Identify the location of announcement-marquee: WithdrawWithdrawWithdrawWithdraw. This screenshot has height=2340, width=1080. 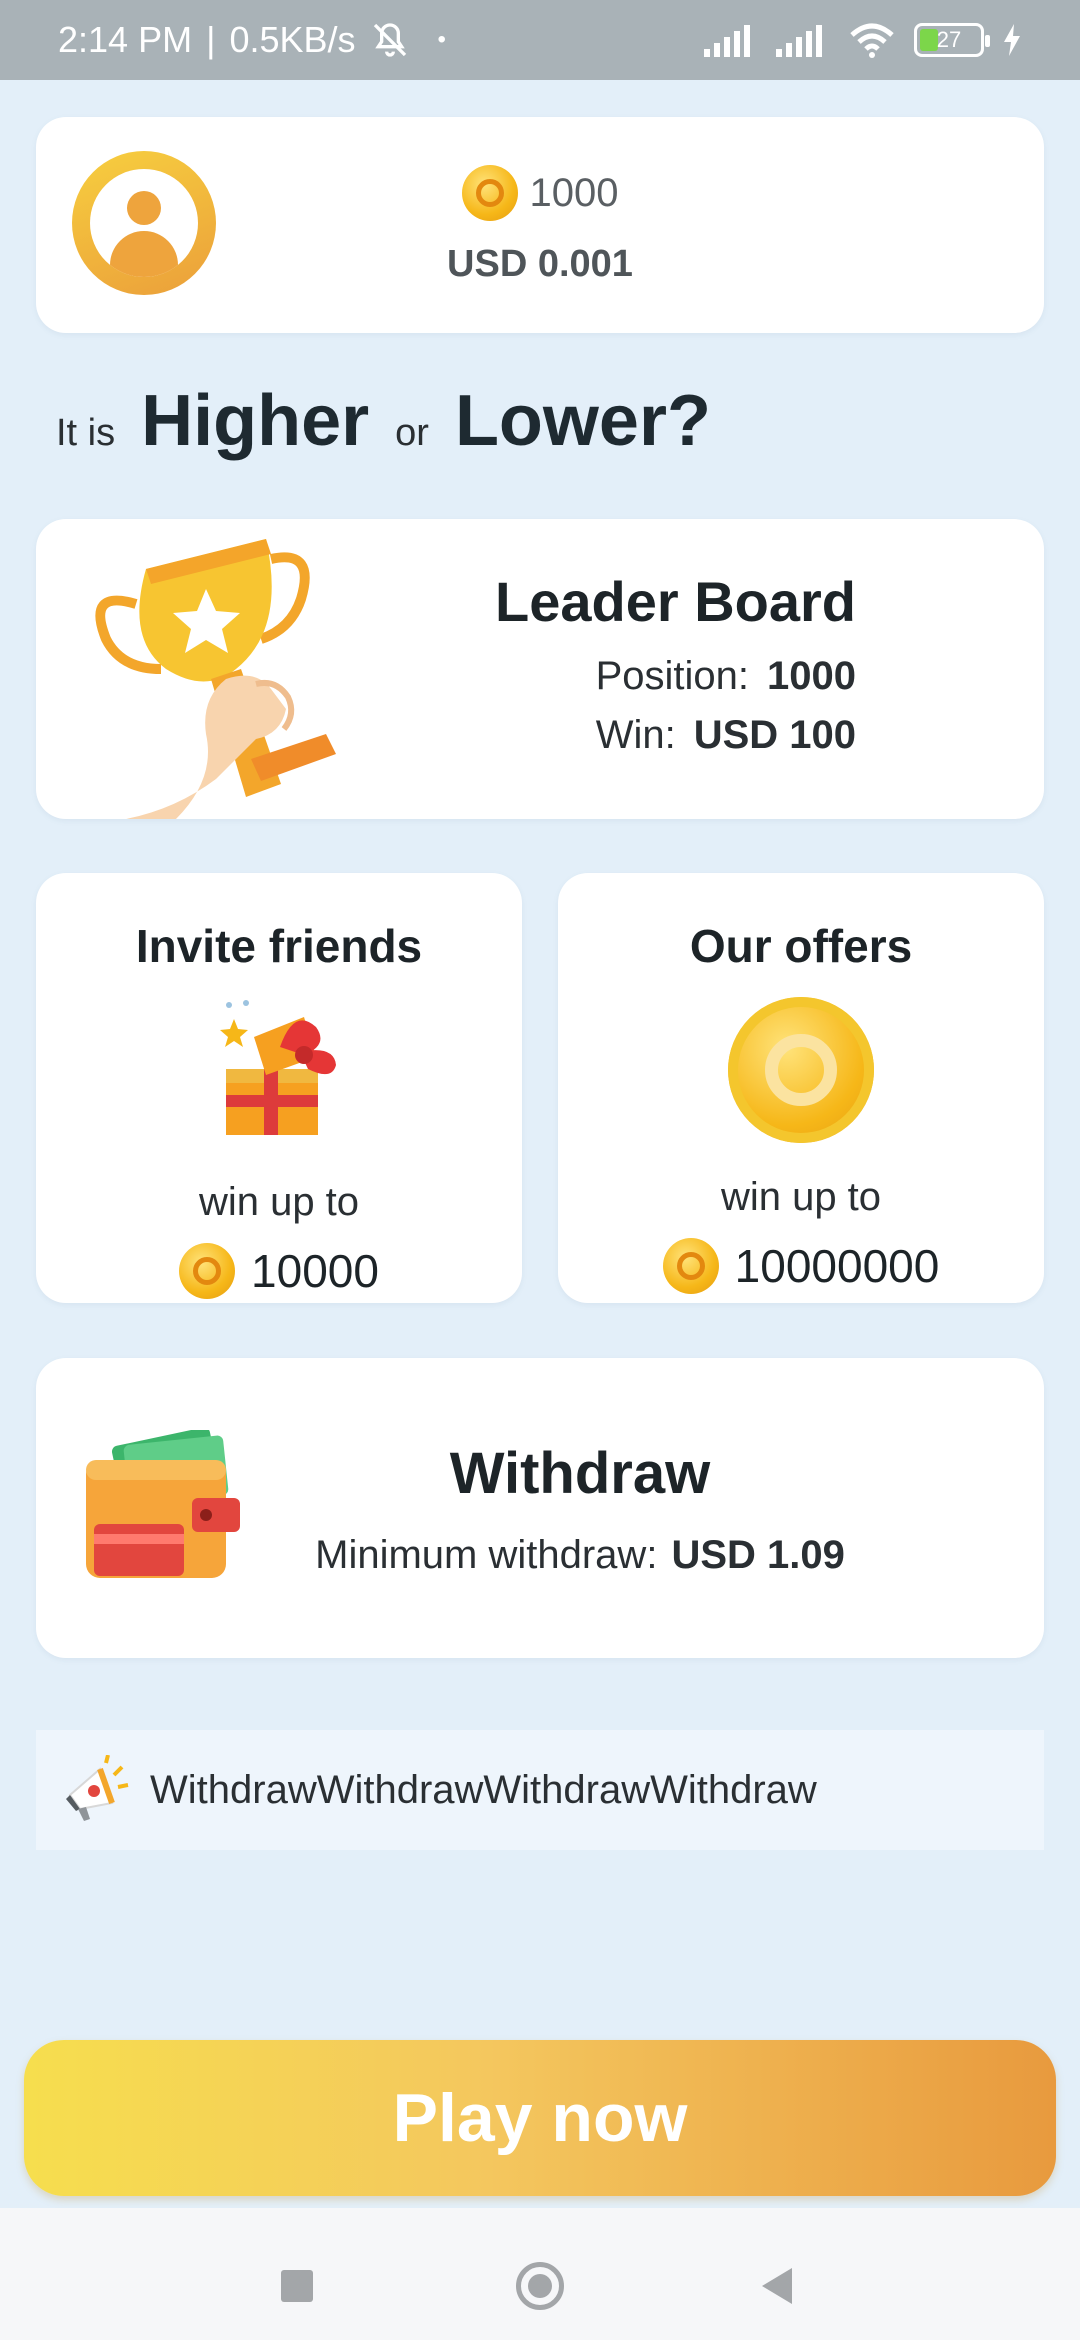
(540, 1790).